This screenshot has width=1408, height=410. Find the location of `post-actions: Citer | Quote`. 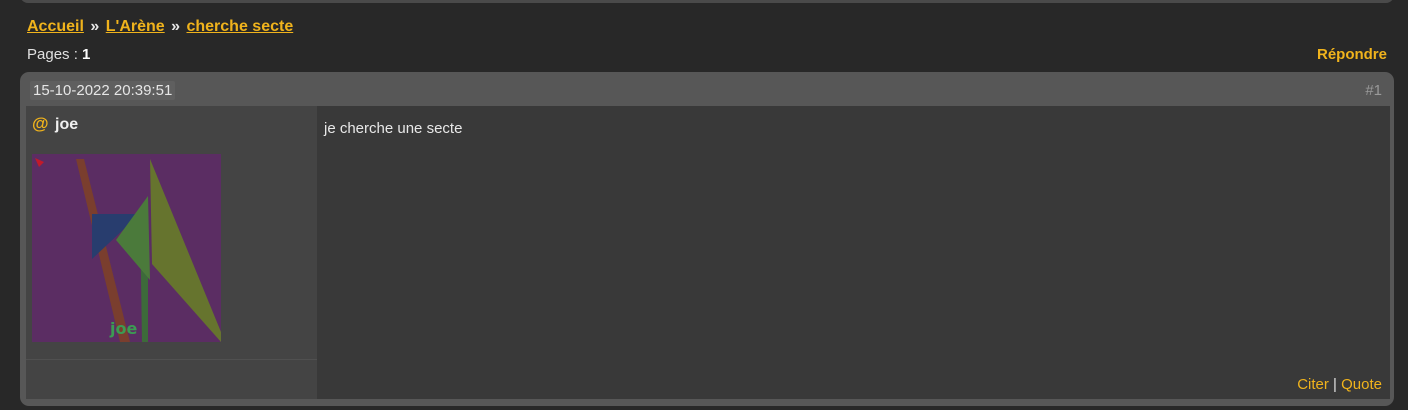

post-actions: Citer | Quote is located at coordinates (1339, 384).